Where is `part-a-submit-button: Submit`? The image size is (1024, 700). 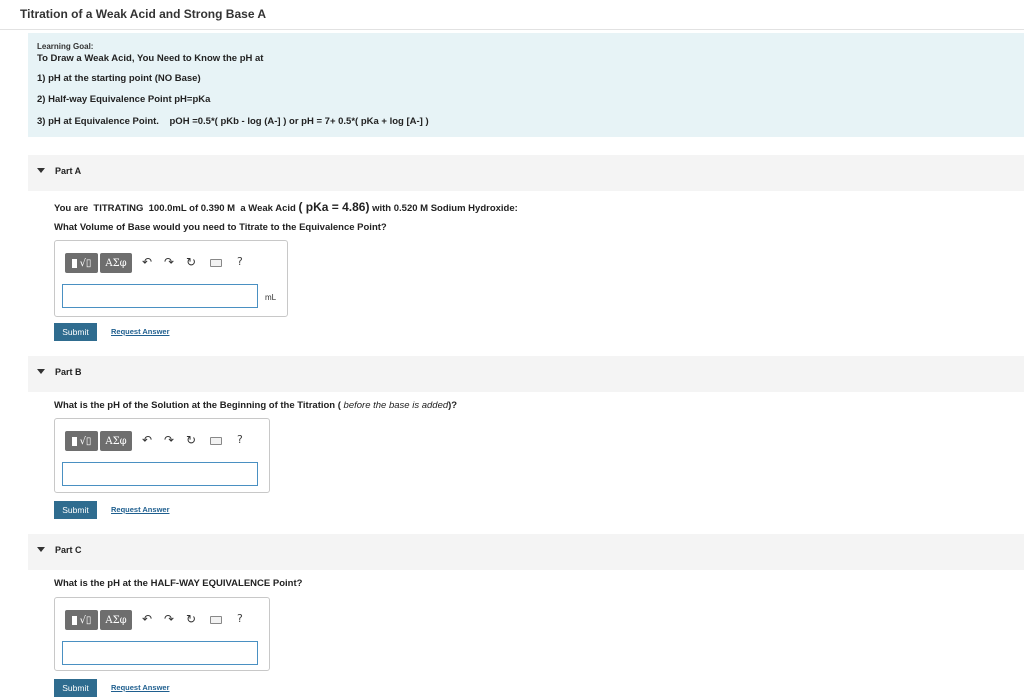
part-a-submit-button: Submit is located at coordinates (75, 332).